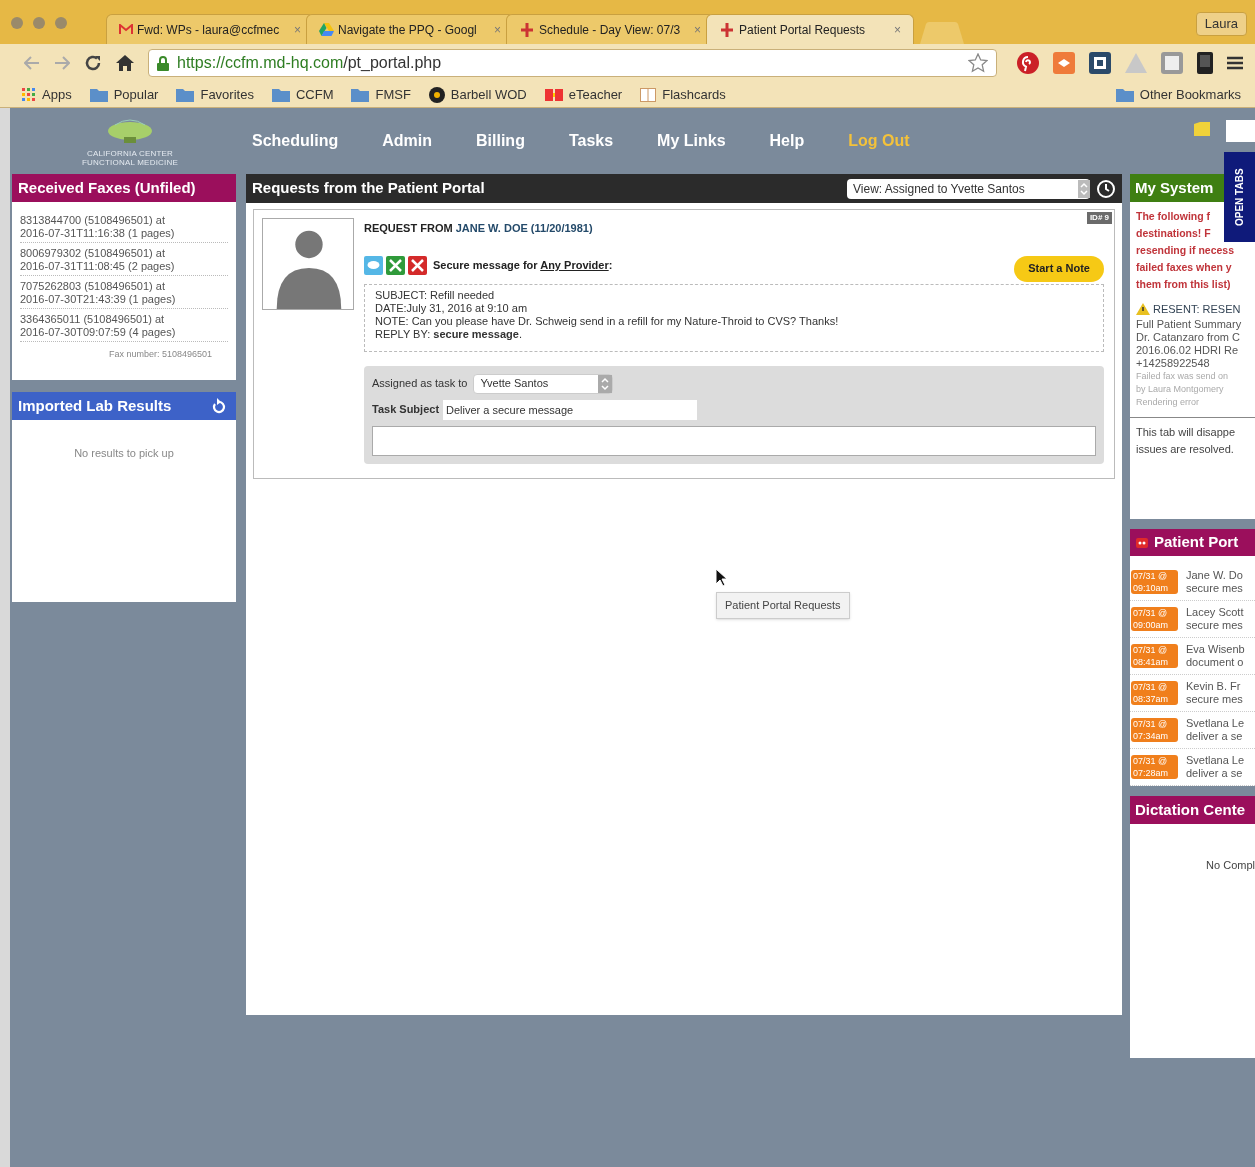  What do you see at coordinates (1215, 723) in the screenshot?
I see `patient-name: Svetlana Le` at bounding box center [1215, 723].